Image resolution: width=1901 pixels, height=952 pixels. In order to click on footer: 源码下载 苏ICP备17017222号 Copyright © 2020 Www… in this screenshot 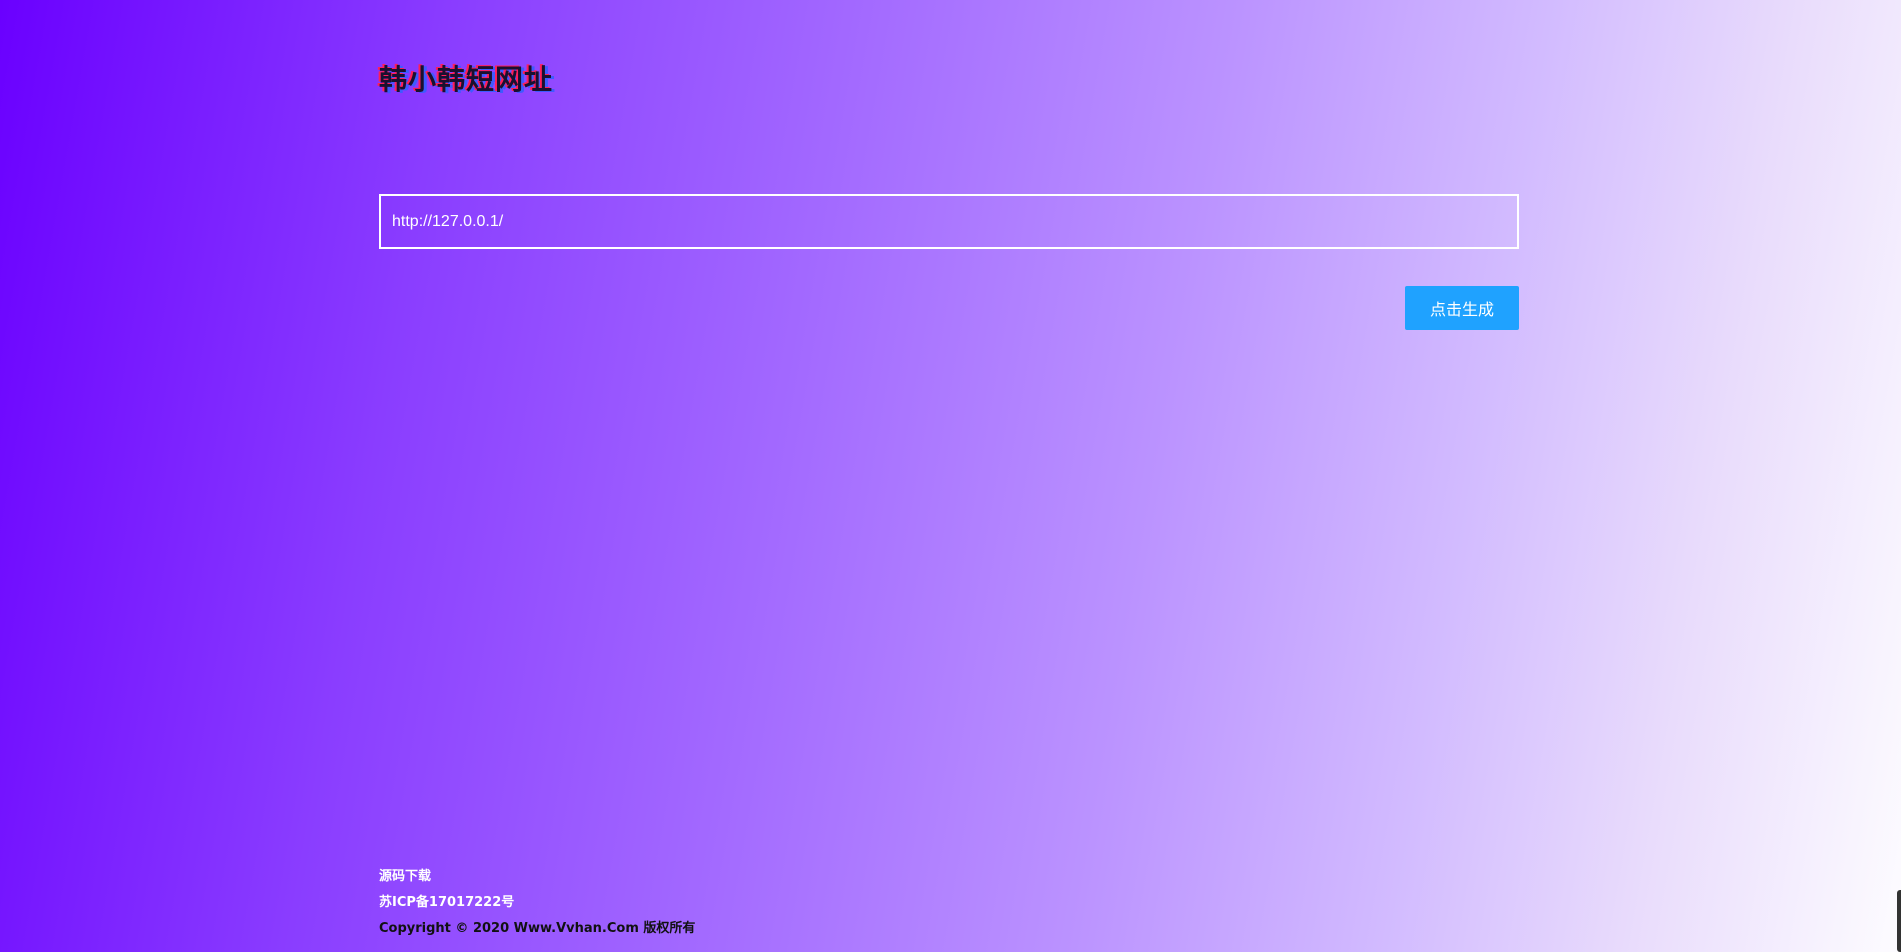, I will do `click(537, 903)`.